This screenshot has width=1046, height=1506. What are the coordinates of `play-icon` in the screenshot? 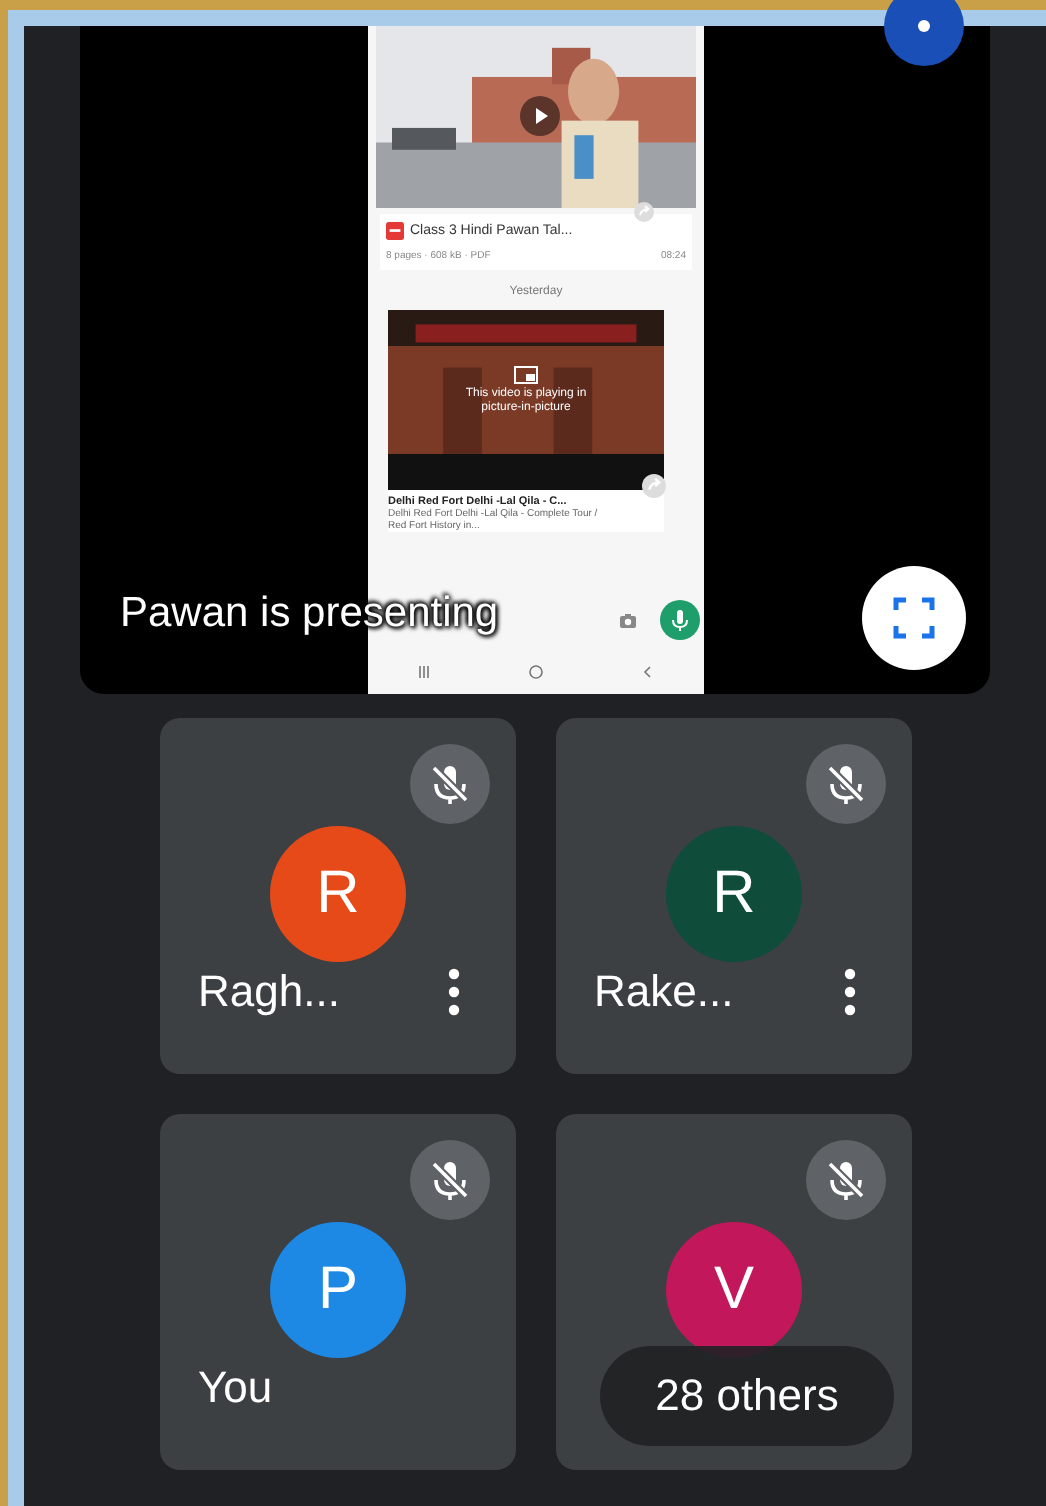 It's located at (540, 116).